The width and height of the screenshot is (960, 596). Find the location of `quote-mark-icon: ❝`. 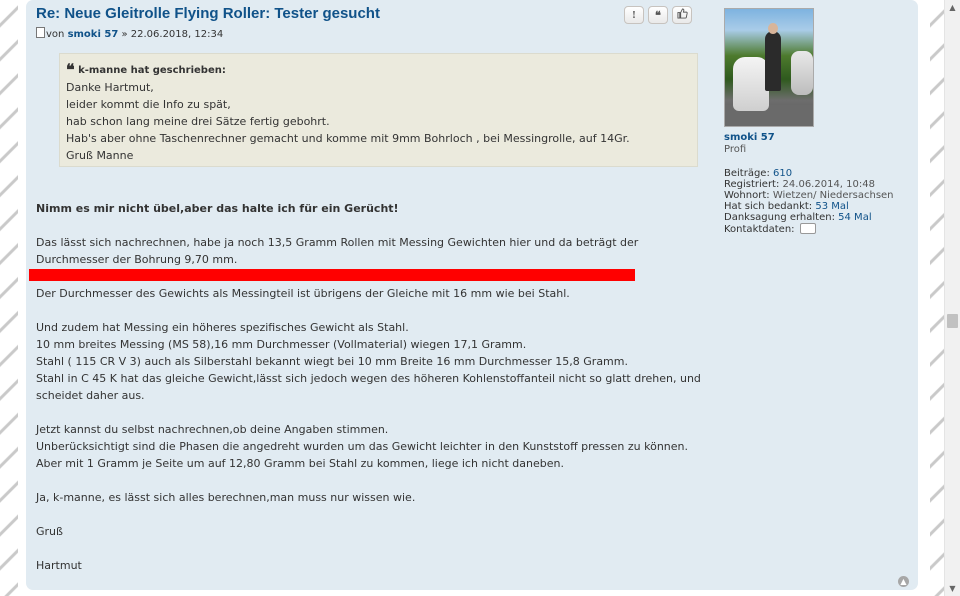

quote-mark-icon: ❝ is located at coordinates (70, 70).